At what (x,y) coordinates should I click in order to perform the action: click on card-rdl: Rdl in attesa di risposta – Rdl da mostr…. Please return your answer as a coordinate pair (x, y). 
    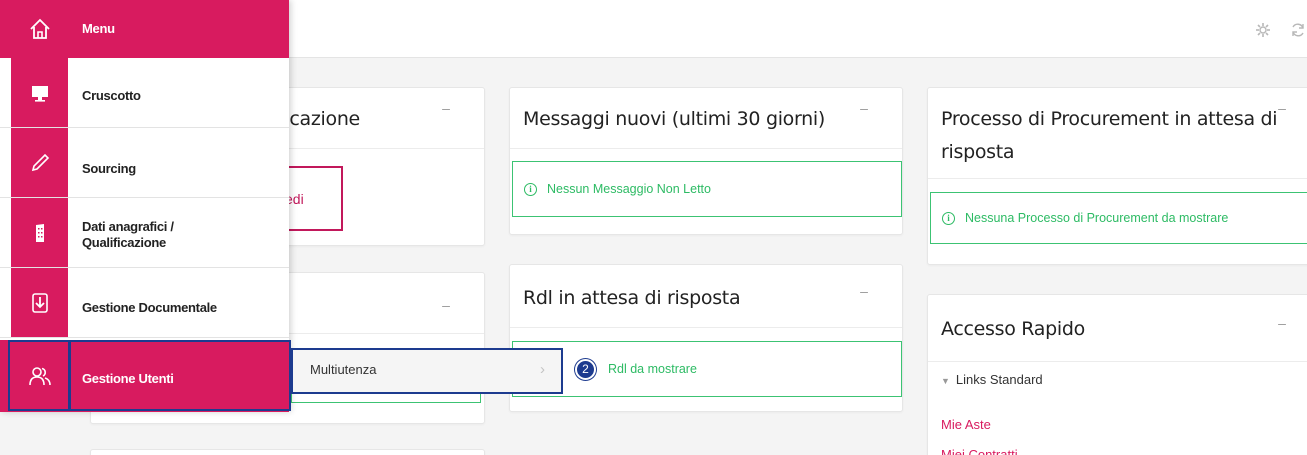
    Looking at the image, I should click on (706, 338).